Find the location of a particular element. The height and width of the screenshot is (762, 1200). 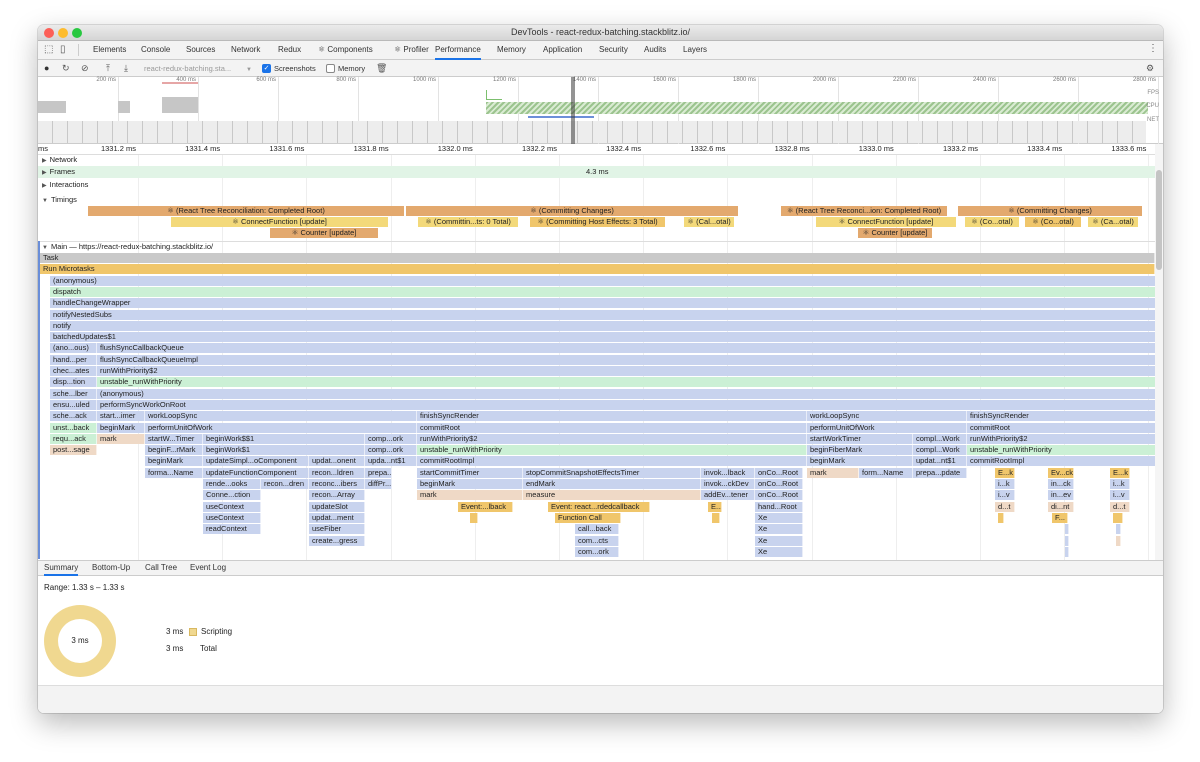

flame-entry: unst...back is located at coordinates (73, 427).